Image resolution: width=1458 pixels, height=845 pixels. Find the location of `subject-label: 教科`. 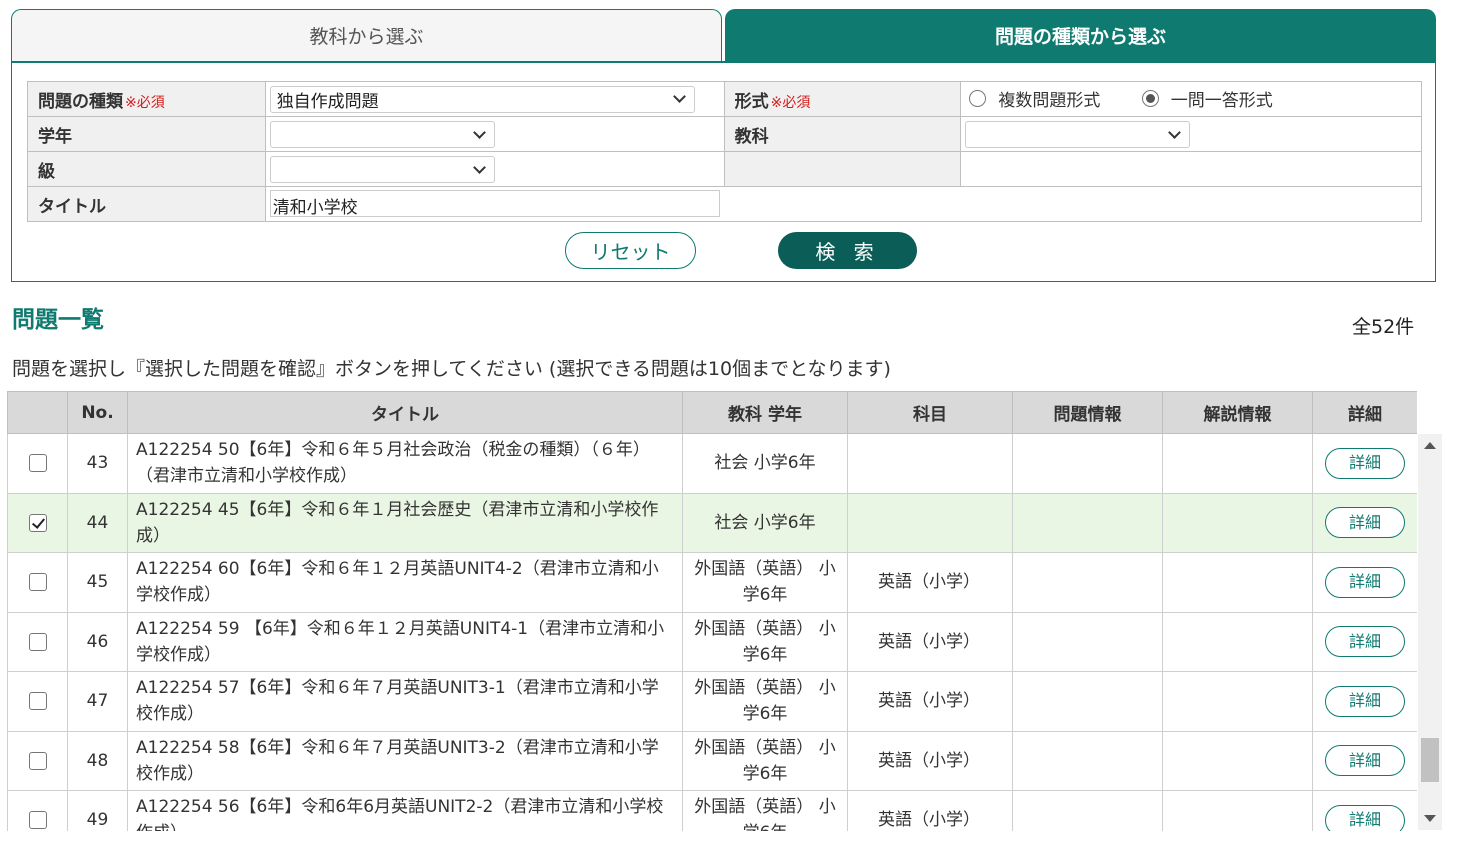

subject-label: 教科 is located at coordinates (842, 134).